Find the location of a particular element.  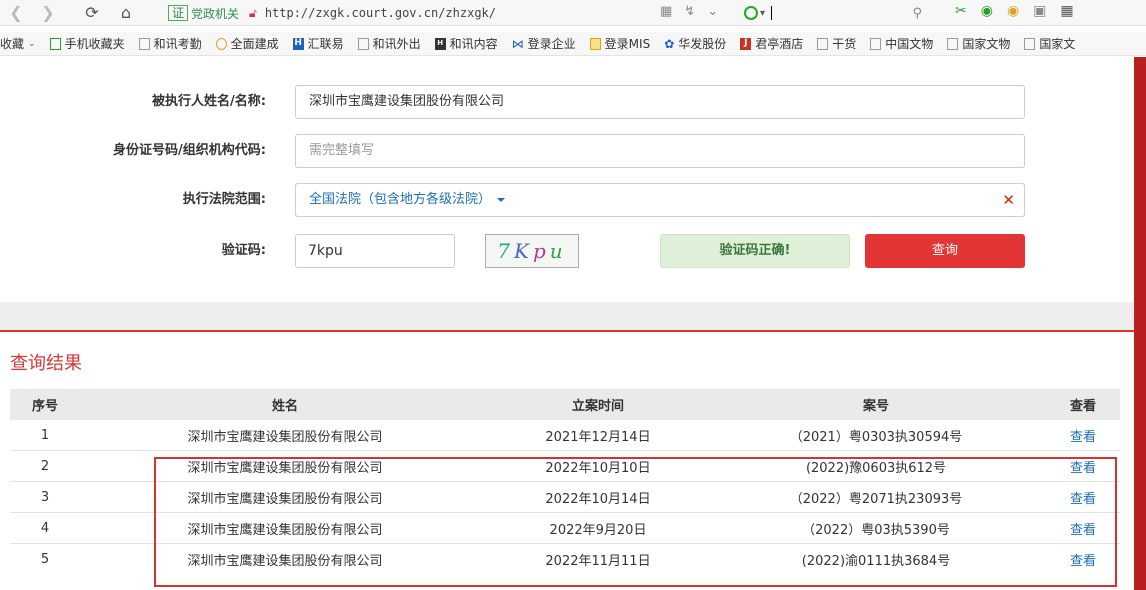

table-header: 序号 姓名 立案时间 案号 查看 is located at coordinates (565, 404).